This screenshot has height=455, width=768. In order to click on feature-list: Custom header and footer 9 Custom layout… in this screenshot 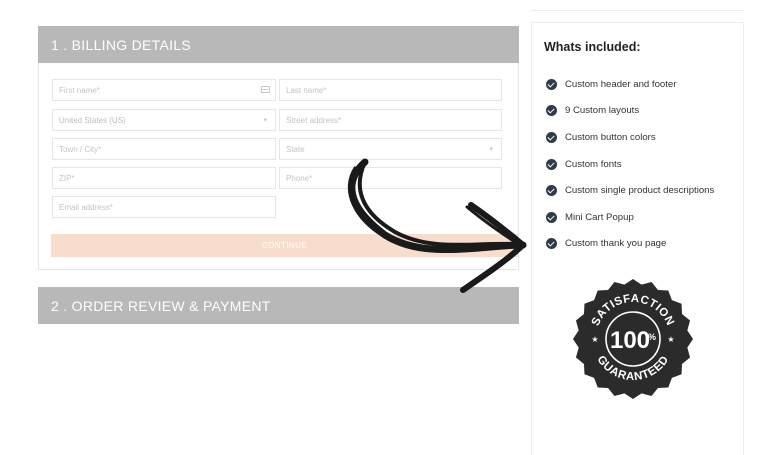, I will do `click(630, 164)`.